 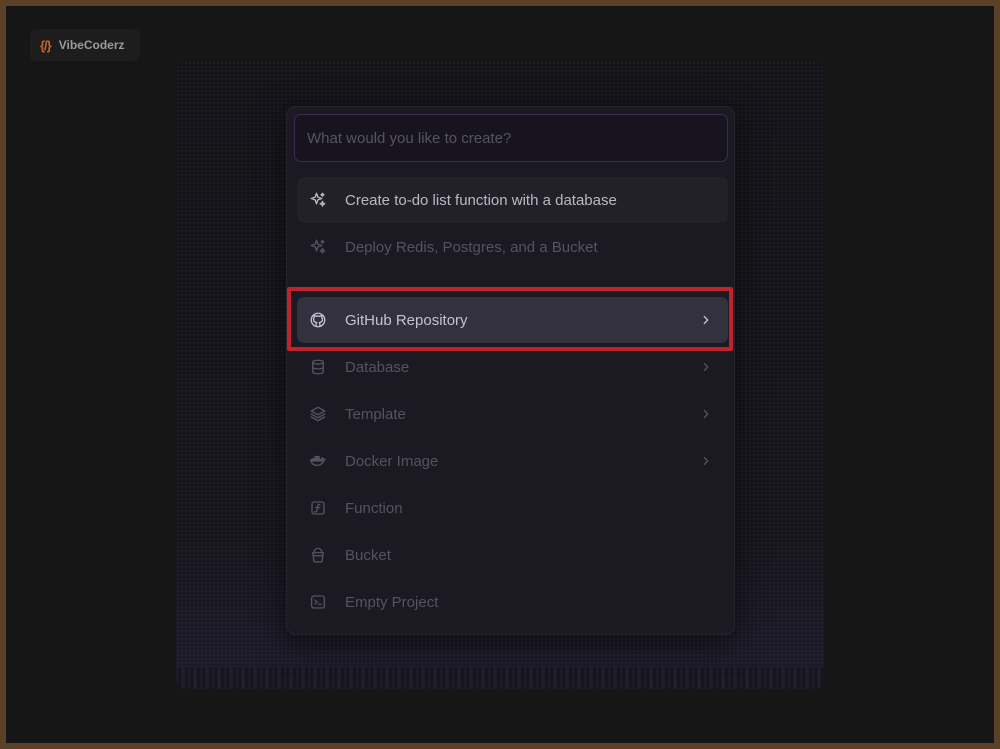 What do you see at coordinates (471, 247) in the screenshot?
I see `suggestion-label: Deploy Redis, Postgres, and a Bucket` at bounding box center [471, 247].